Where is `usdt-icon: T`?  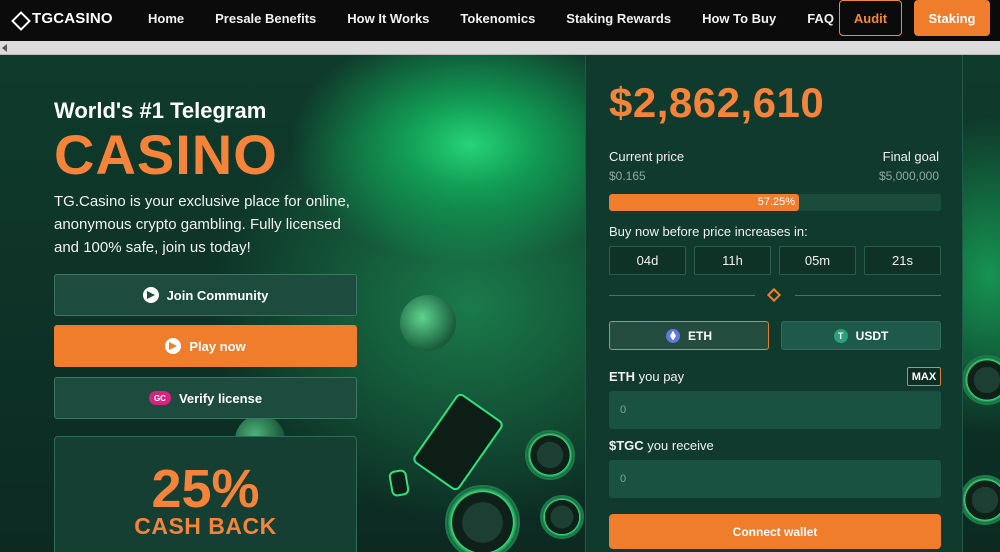 usdt-icon: T is located at coordinates (840, 335).